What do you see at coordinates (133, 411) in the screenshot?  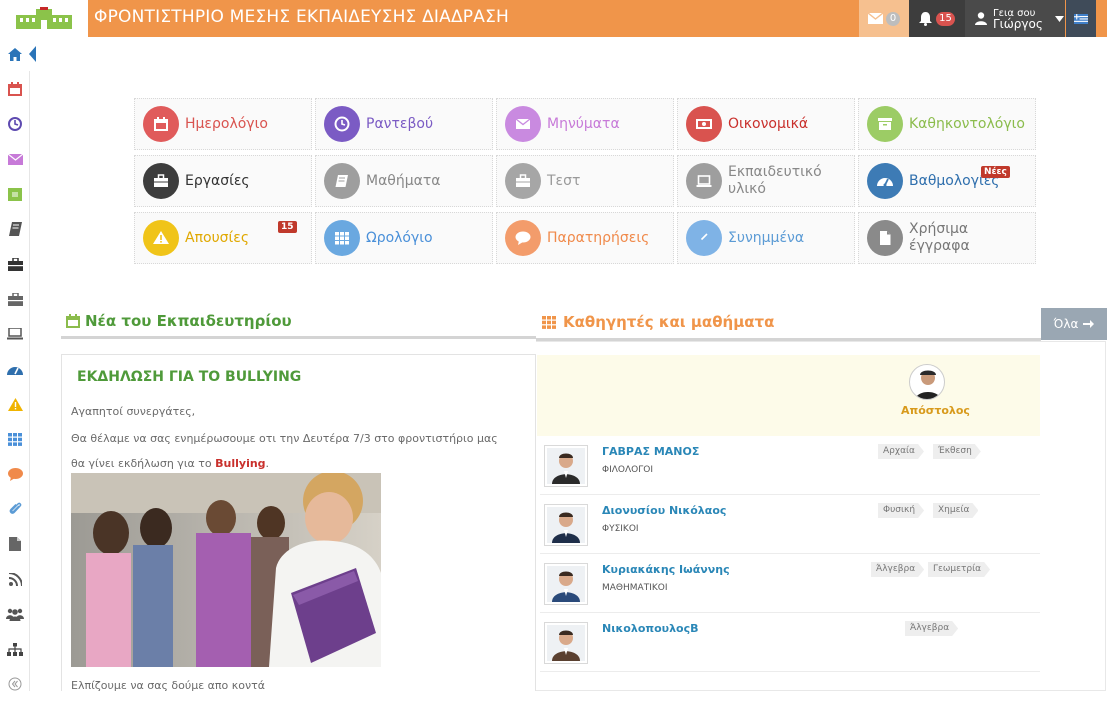 I see `news-paragraph-1: Αγαπητοί συνεργάτες,` at bounding box center [133, 411].